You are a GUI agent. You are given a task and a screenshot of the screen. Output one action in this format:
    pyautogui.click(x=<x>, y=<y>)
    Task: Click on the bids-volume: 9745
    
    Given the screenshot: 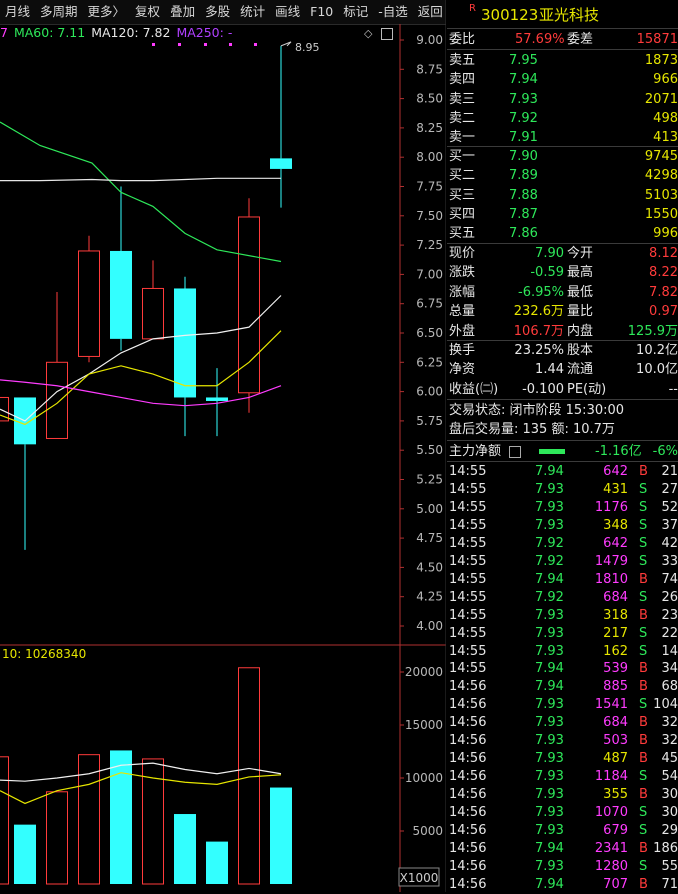 What is the action you would take?
    pyautogui.click(x=661, y=156)
    